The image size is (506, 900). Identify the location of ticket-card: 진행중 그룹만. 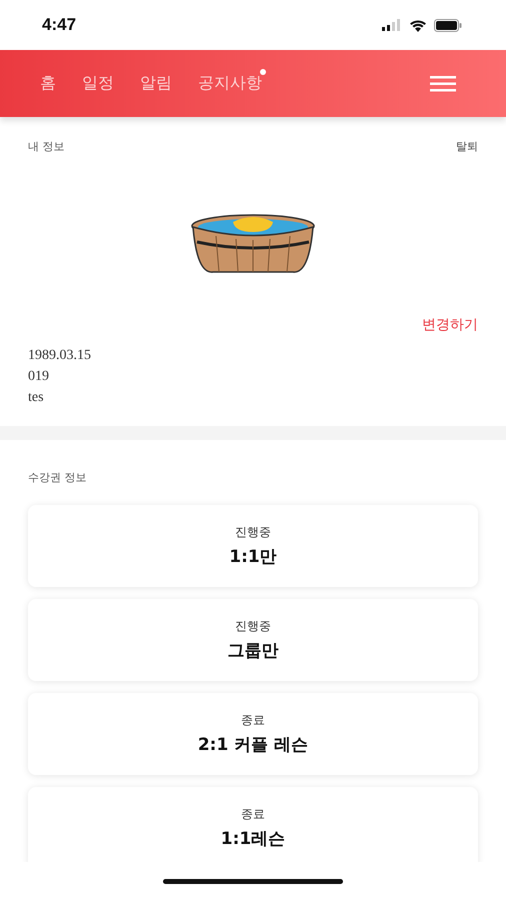
(253, 640).